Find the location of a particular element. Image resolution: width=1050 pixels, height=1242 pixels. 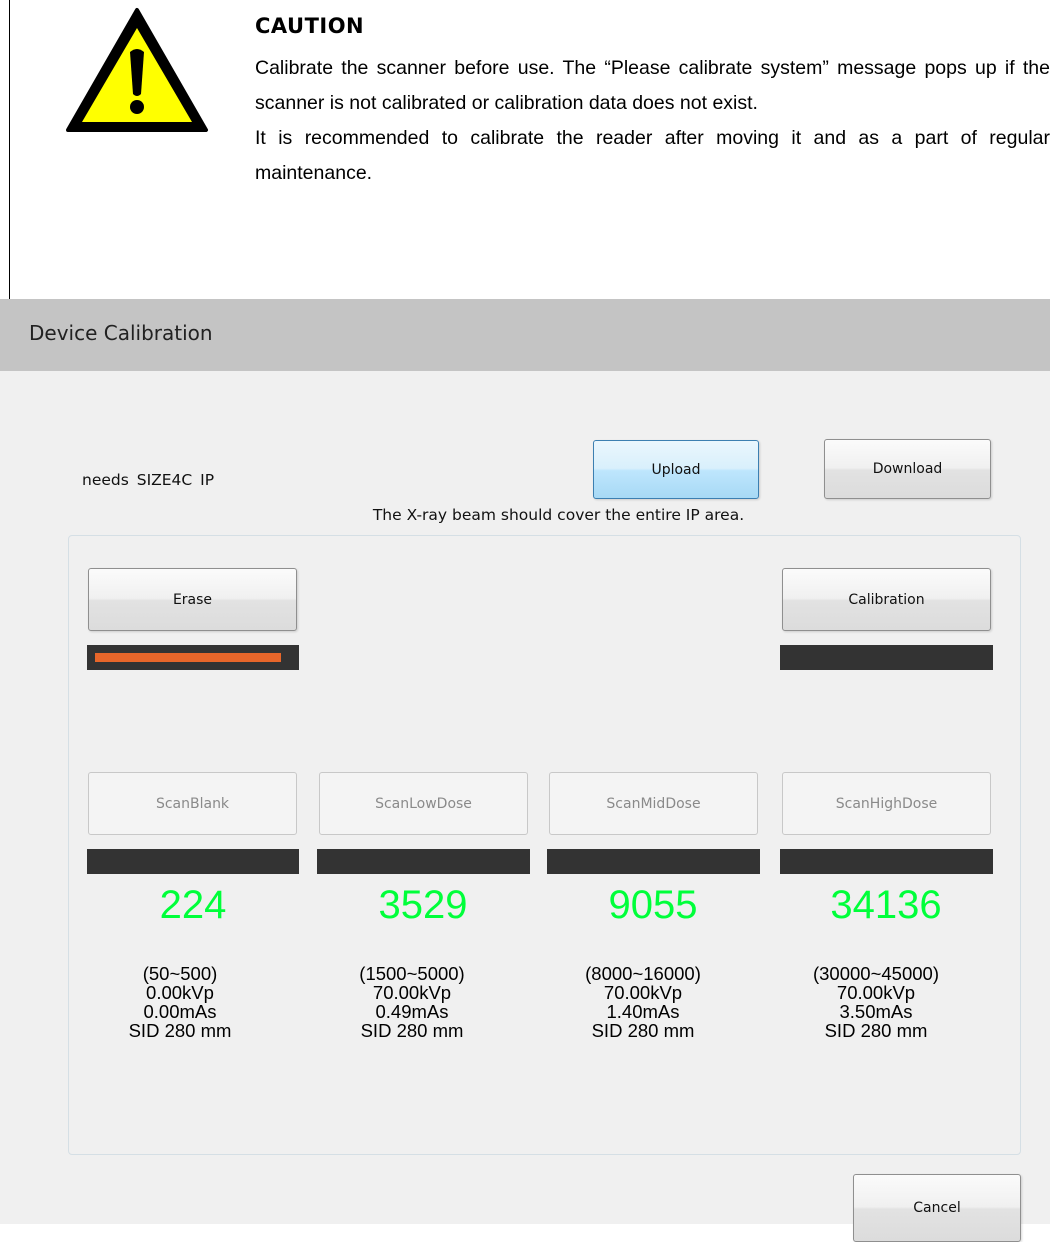

scan-blank-reading: 224 is located at coordinates (193, 905).